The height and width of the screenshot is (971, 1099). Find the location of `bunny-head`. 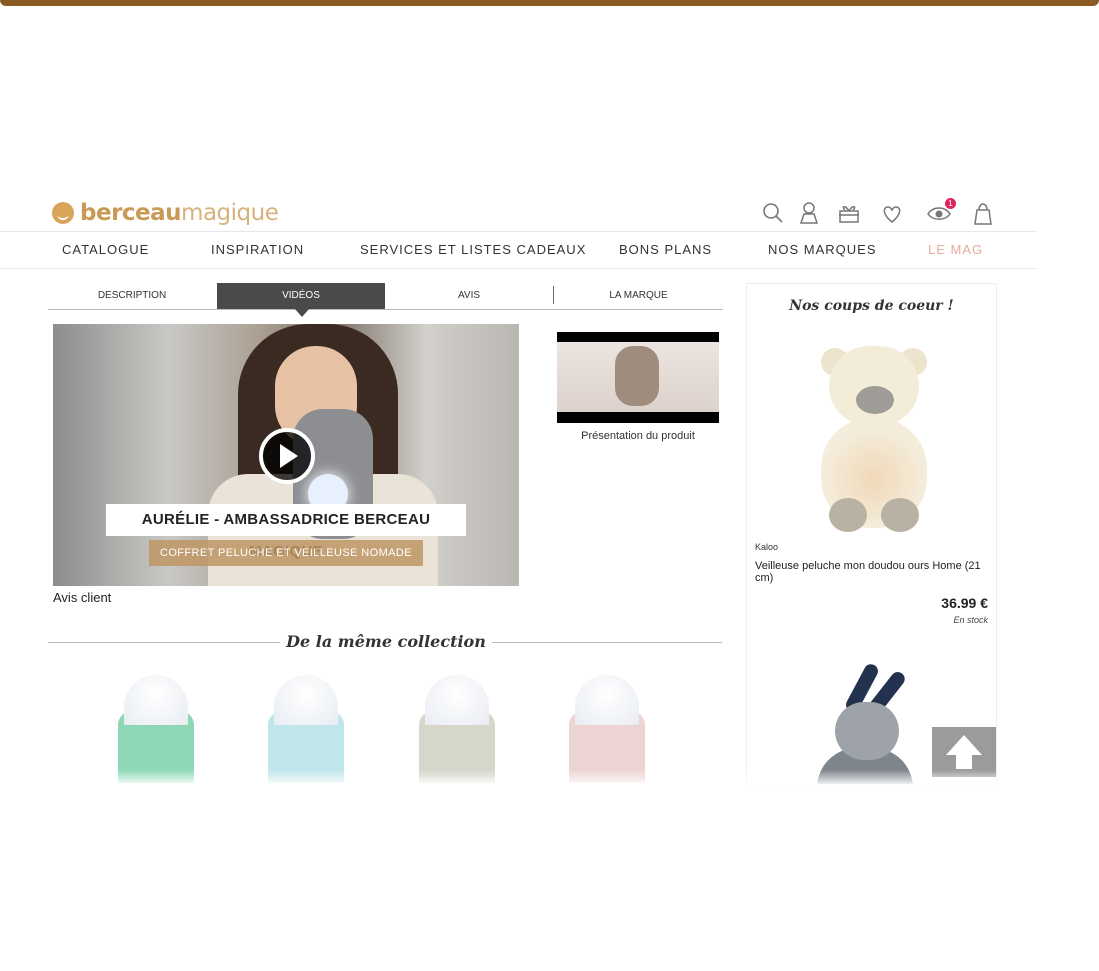

bunny-head is located at coordinates (867, 731).